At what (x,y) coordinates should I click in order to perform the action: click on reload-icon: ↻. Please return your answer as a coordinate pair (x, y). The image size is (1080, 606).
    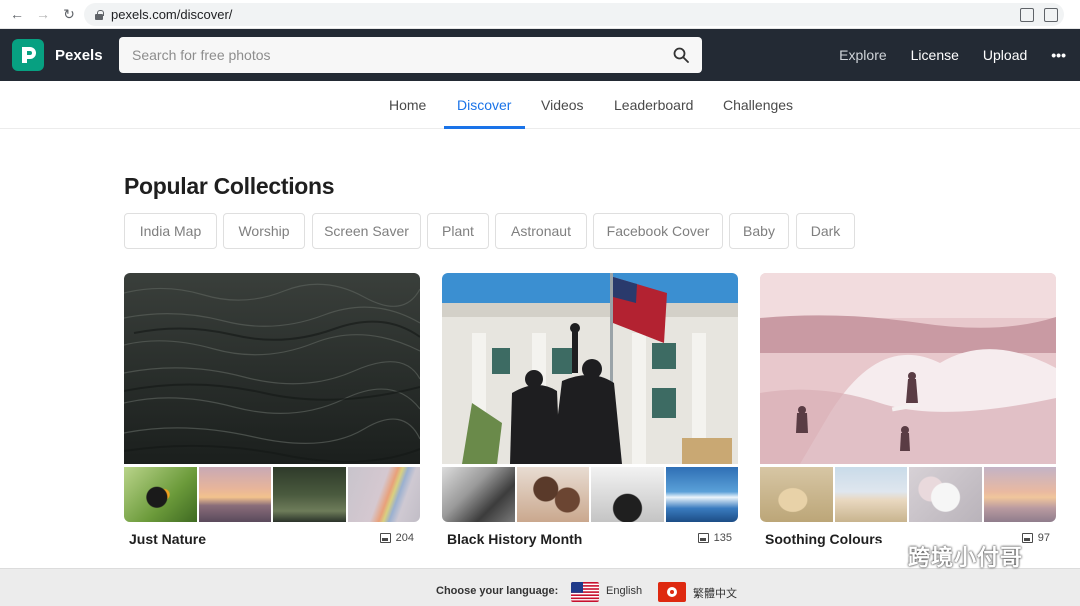
    Looking at the image, I should click on (69, 14).